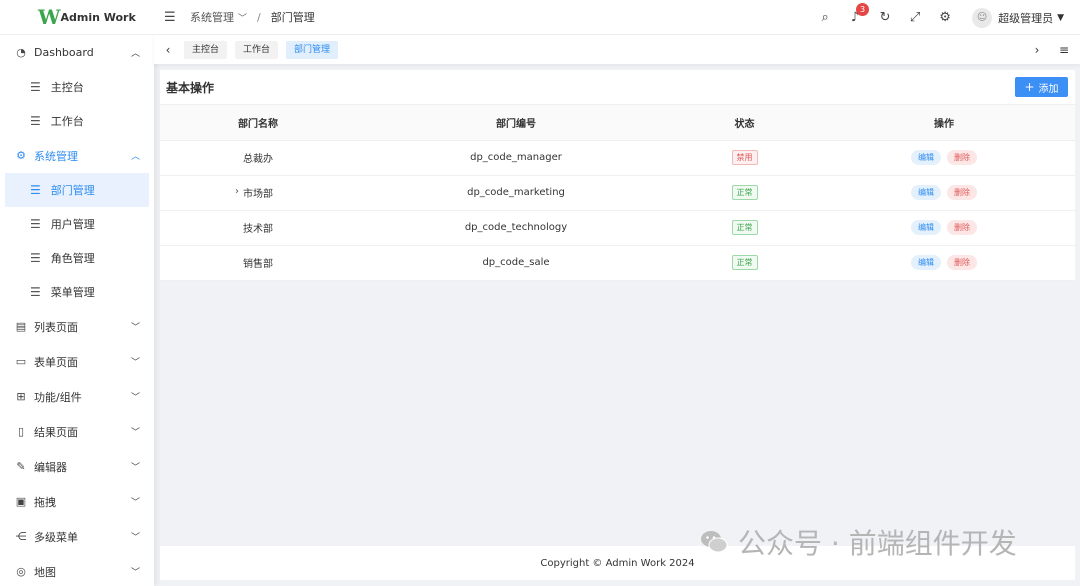  I want to click on card-header: 基本操作 + 添加, so click(617, 87).